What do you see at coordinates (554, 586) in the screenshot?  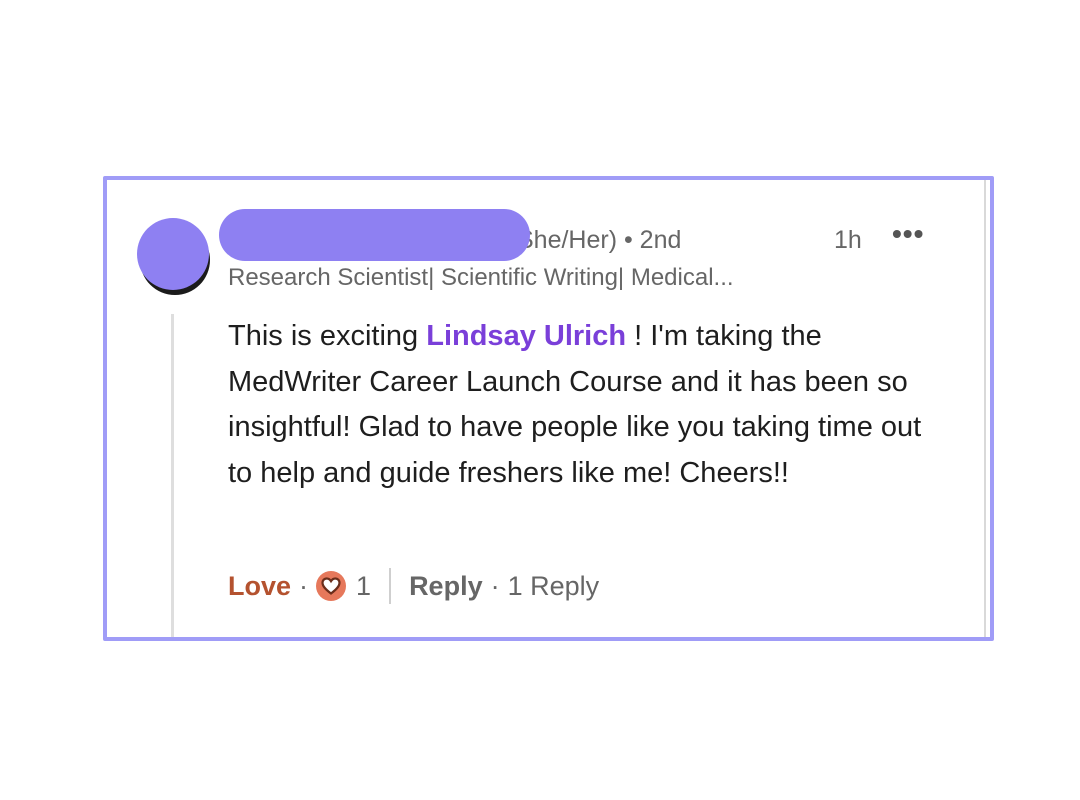 I see `replies-link: 1 Reply` at bounding box center [554, 586].